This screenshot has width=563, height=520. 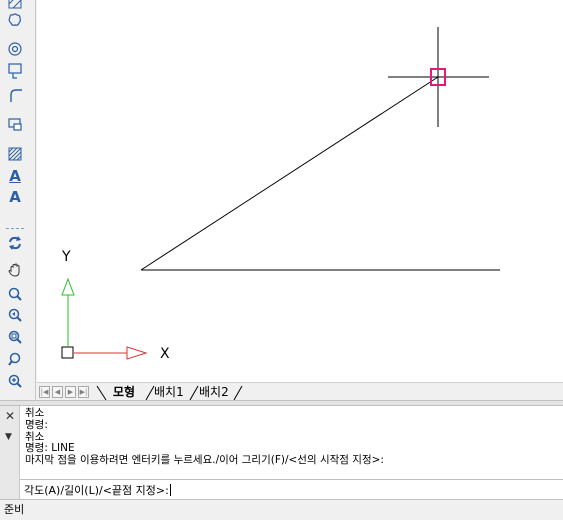 What do you see at coordinates (15, 95) in the screenshot?
I see `fillet-icon` at bounding box center [15, 95].